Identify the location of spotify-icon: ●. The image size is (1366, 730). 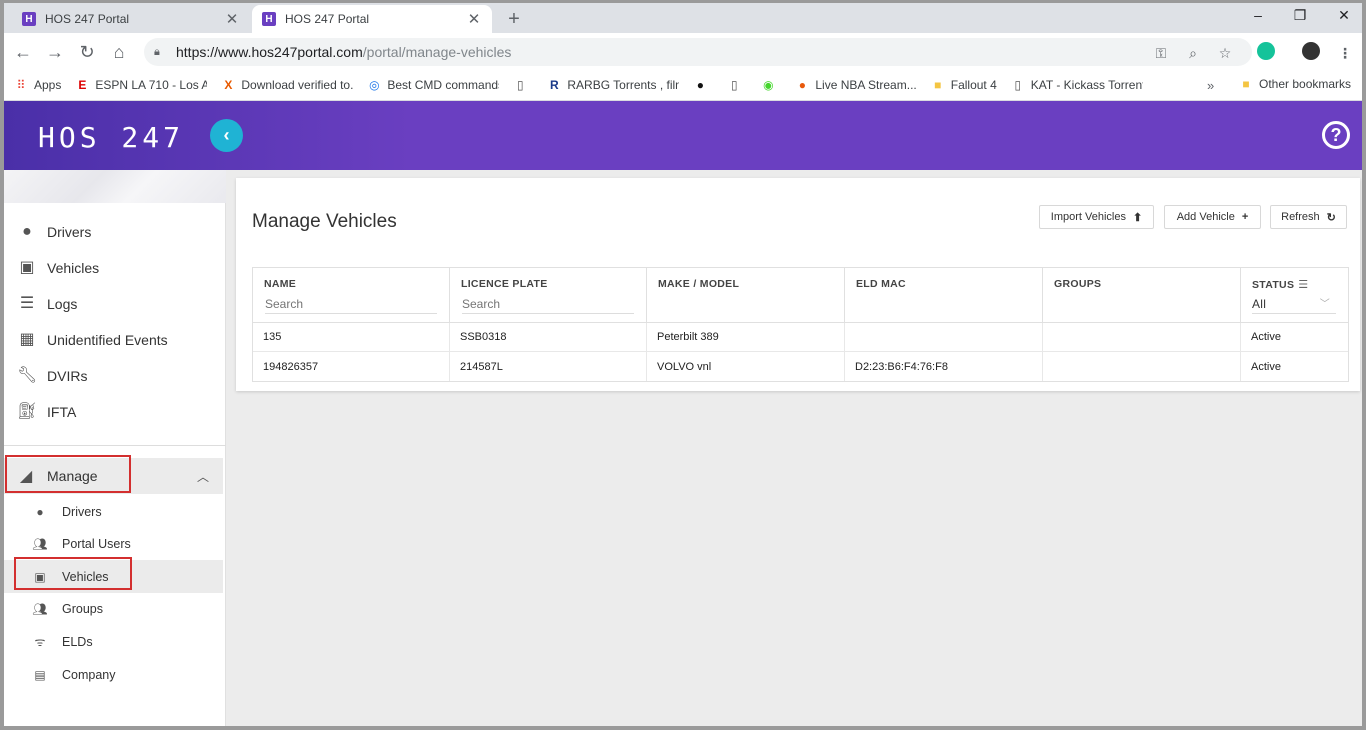
(700, 85).